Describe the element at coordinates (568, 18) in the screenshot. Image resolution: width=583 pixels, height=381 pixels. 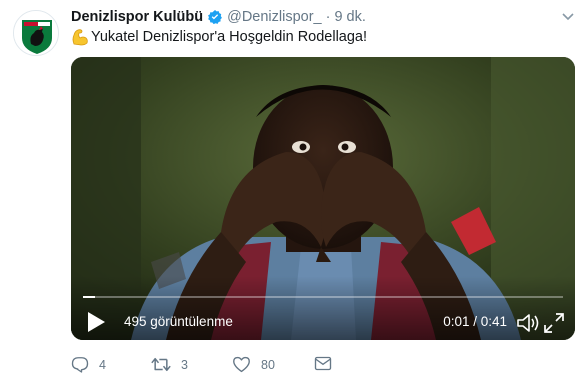
I see `chevron-down-icon` at that location.